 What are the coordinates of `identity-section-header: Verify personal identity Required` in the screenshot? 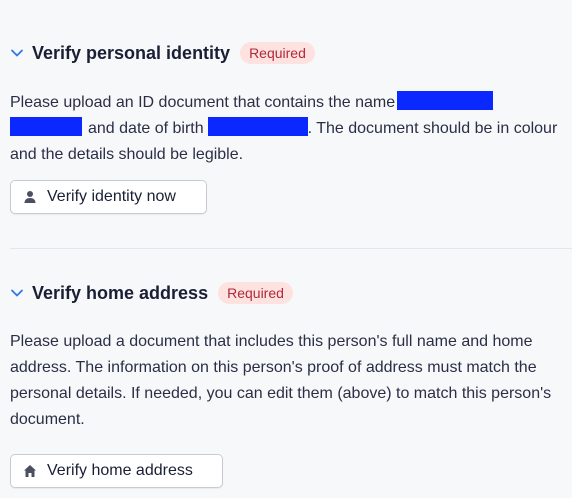 It's located at (162, 53).